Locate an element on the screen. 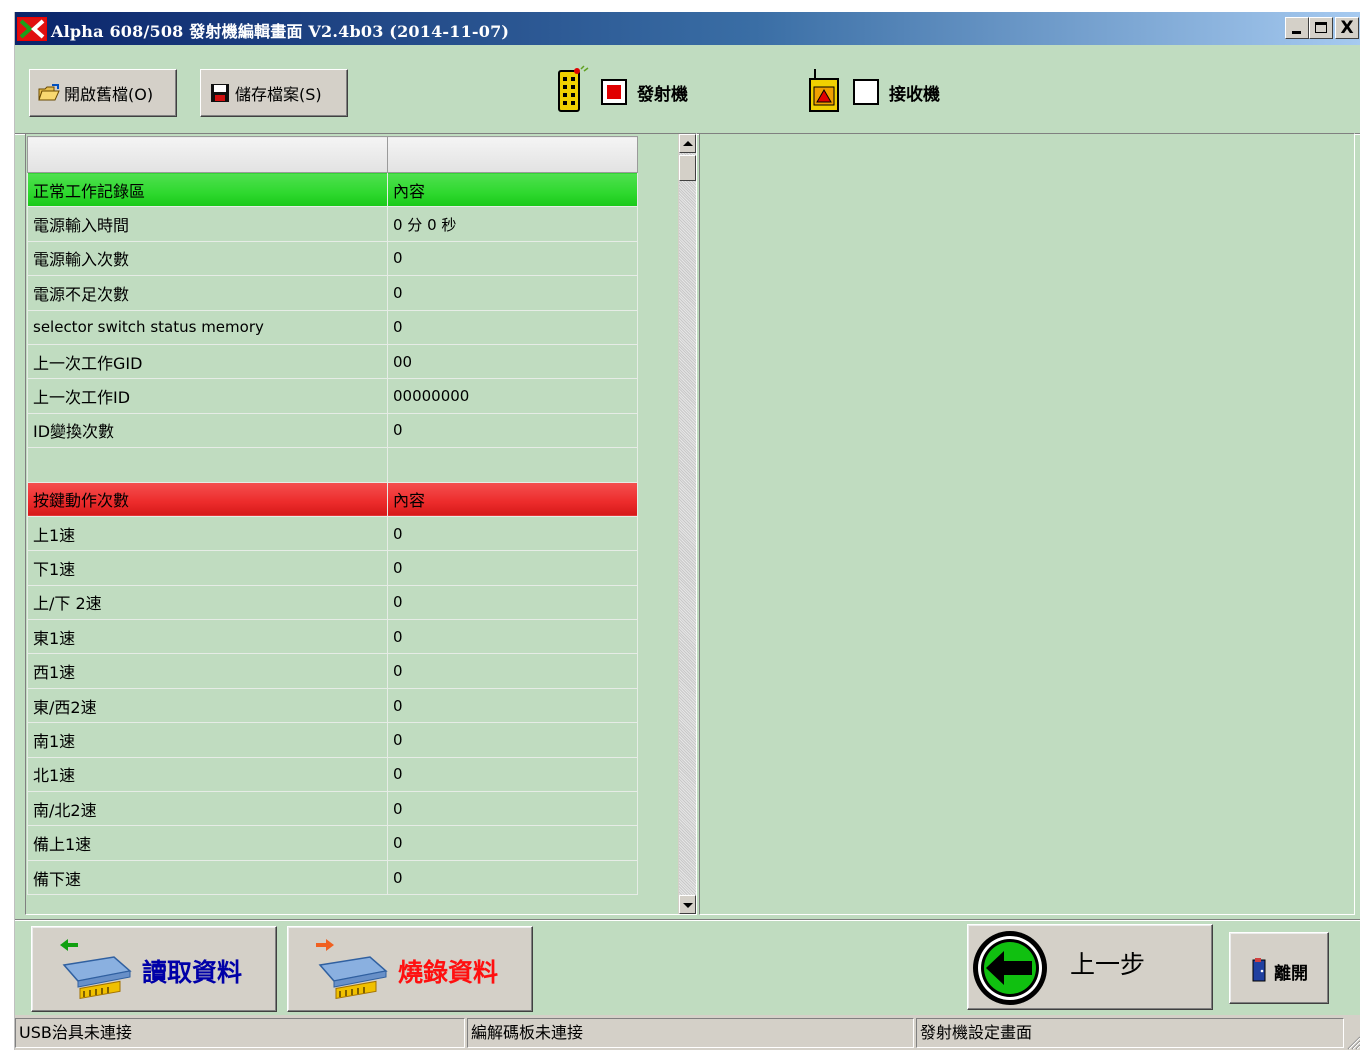  transmitter-checkbox is located at coordinates (614, 92).